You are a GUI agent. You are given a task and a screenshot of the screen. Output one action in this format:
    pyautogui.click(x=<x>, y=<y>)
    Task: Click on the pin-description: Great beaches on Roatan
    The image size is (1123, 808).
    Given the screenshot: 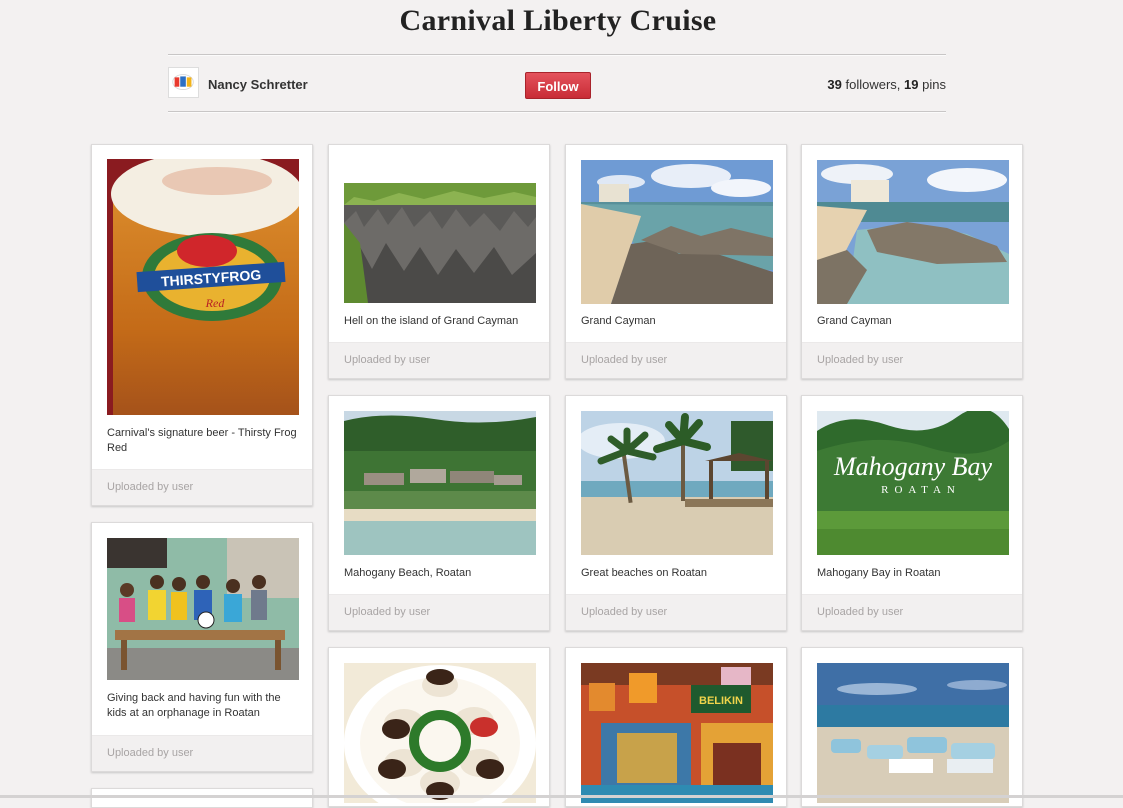 What is the action you would take?
    pyautogui.click(x=644, y=573)
    